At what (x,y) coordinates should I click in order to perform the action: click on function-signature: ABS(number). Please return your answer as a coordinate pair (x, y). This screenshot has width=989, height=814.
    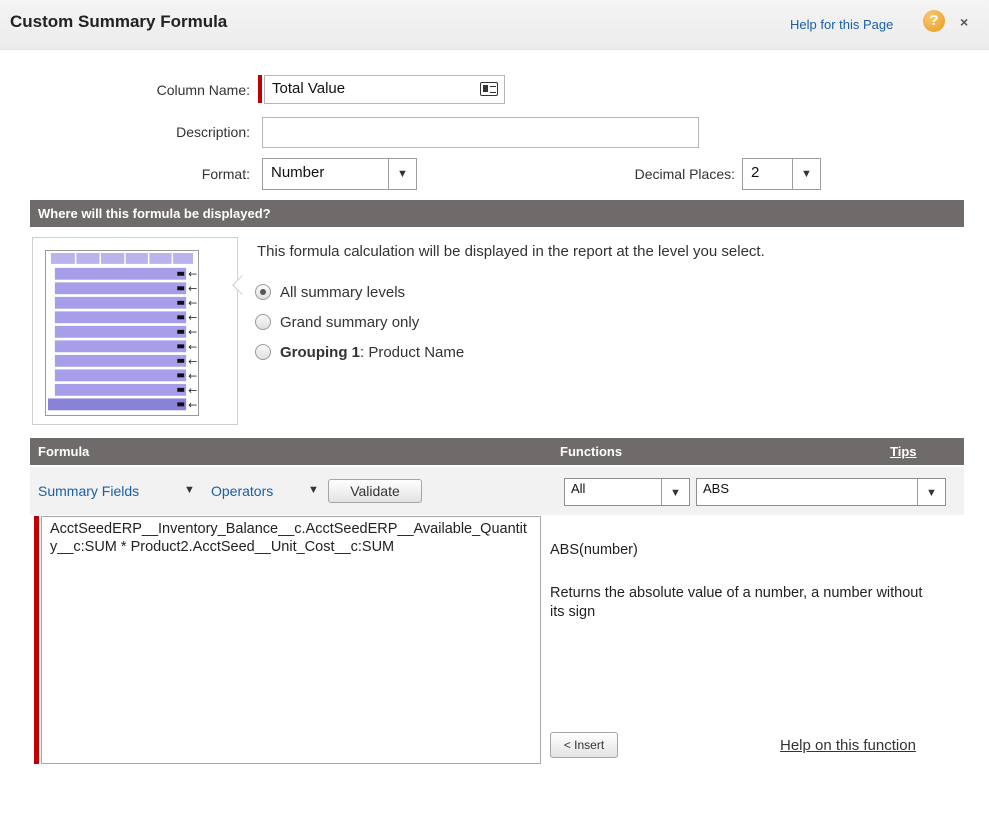
    Looking at the image, I should click on (594, 550).